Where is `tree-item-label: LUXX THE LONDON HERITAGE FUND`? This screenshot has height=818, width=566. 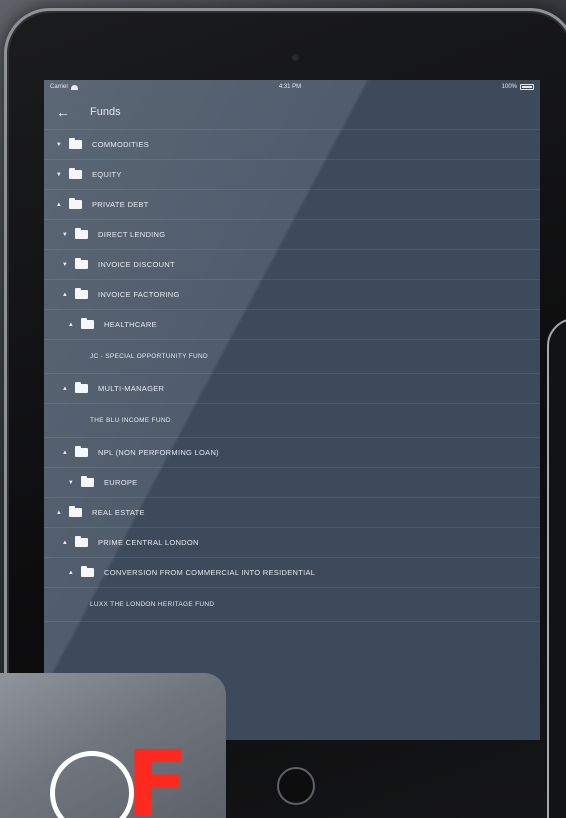
tree-item-label: LUXX THE LONDON HERITAGE FUND is located at coordinates (152, 604).